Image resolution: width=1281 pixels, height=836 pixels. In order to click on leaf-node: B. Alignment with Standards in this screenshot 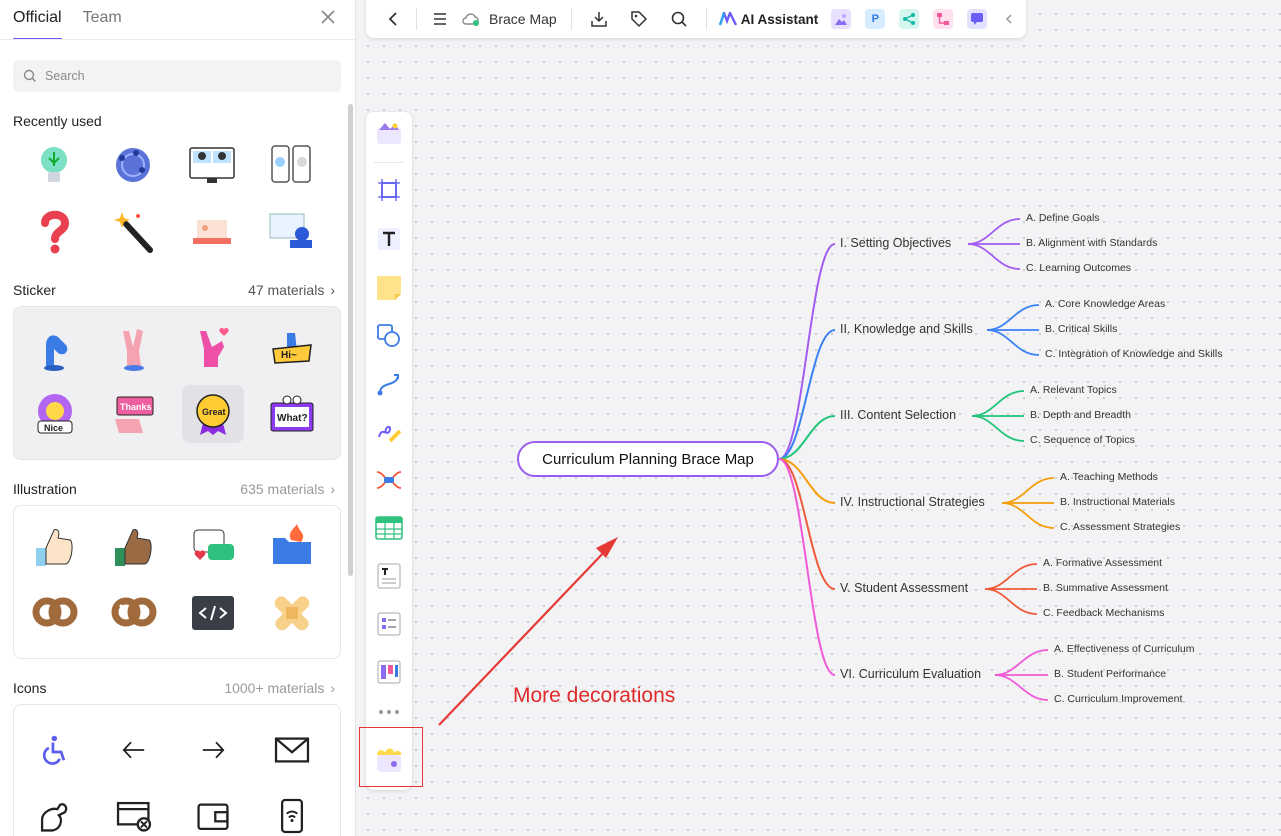, I will do `click(1091, 243)`.